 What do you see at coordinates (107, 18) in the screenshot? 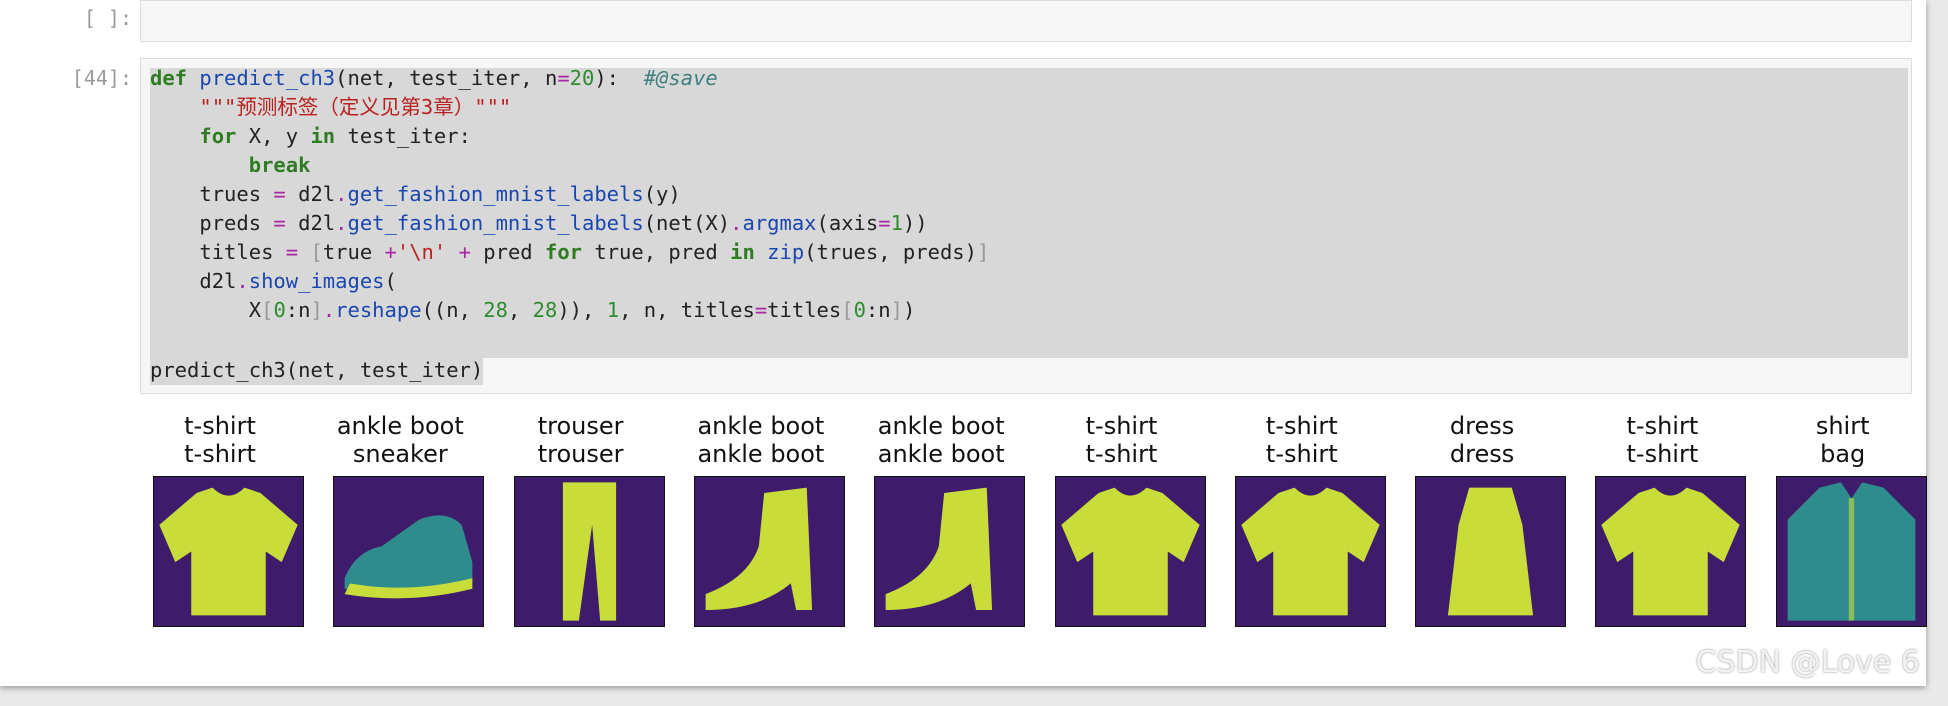
I see `cell-prompt-empty: [ ]:` at bounding box center [107, 18].